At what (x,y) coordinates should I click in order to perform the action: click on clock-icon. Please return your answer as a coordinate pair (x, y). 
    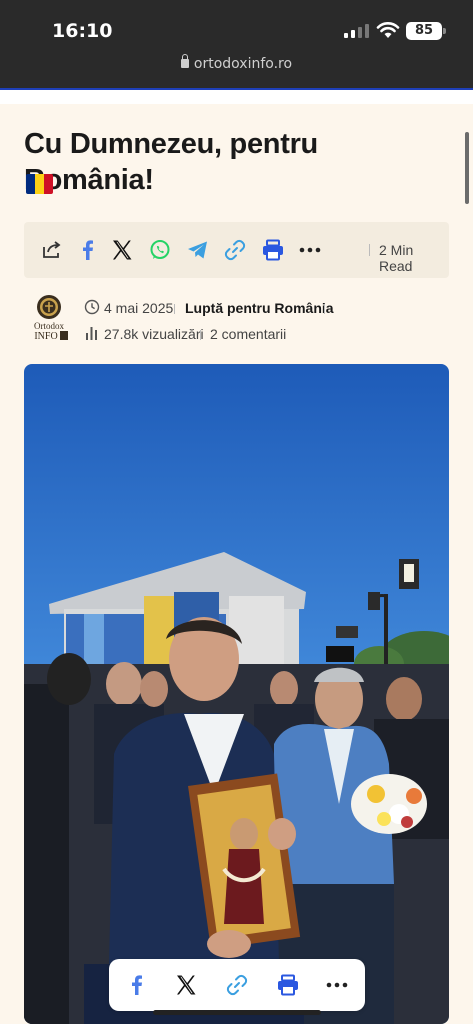
    Looking at the image, I should click on (92, 307).